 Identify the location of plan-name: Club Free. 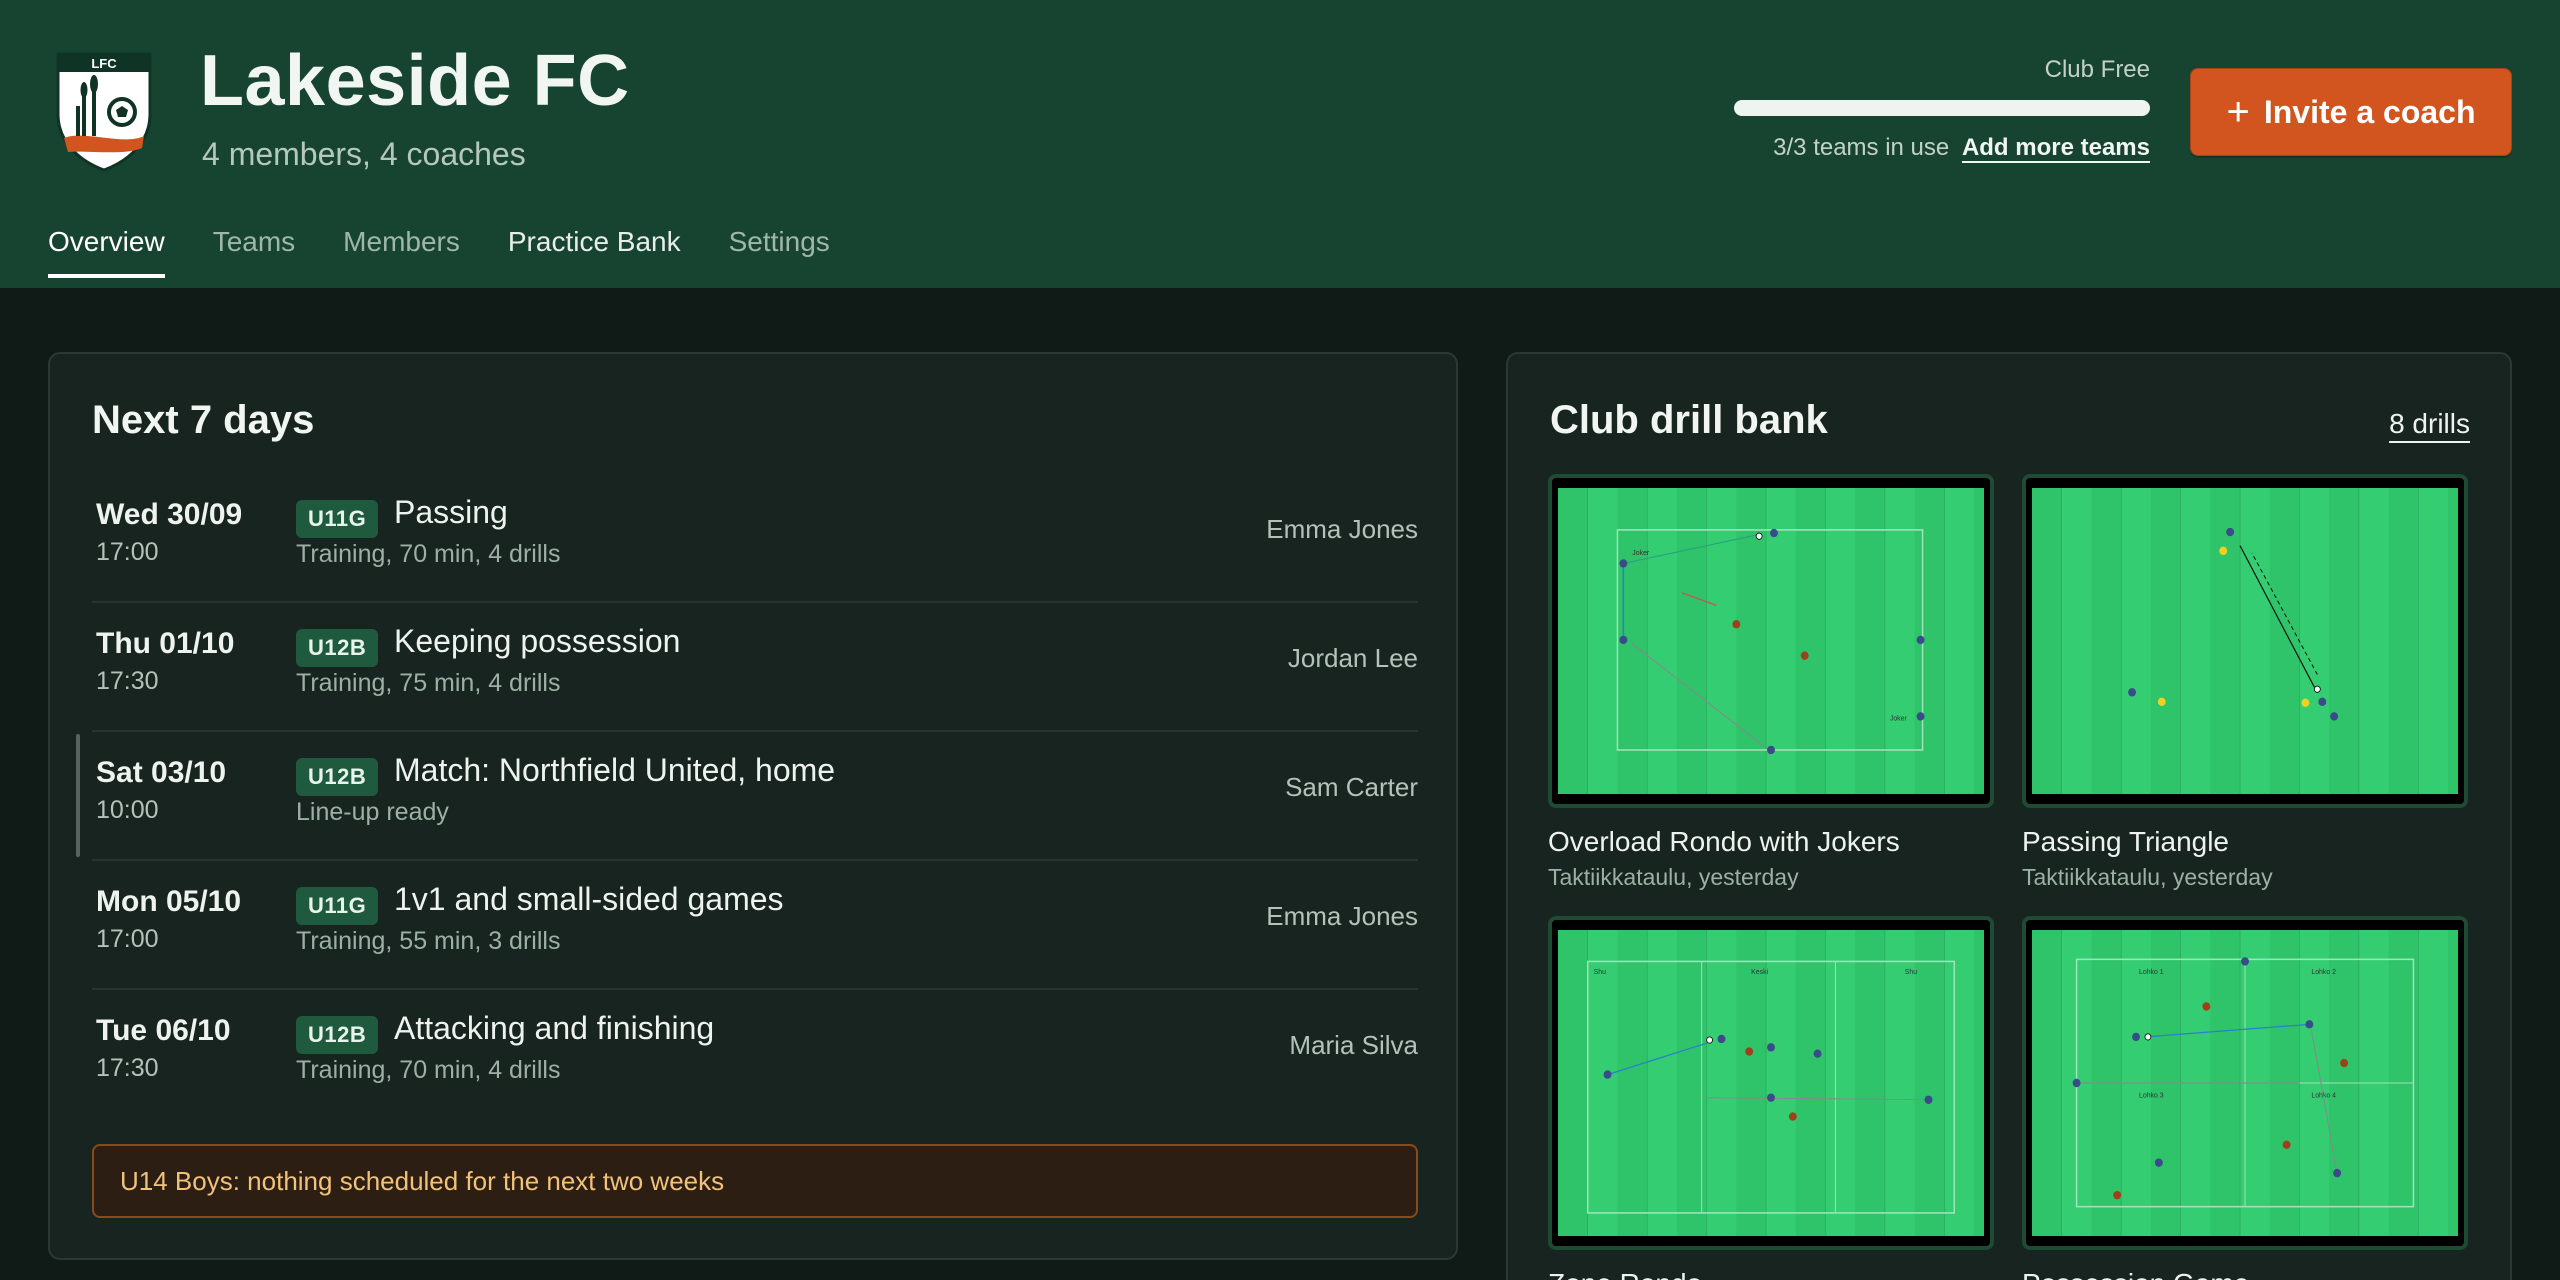
(2097, 69).